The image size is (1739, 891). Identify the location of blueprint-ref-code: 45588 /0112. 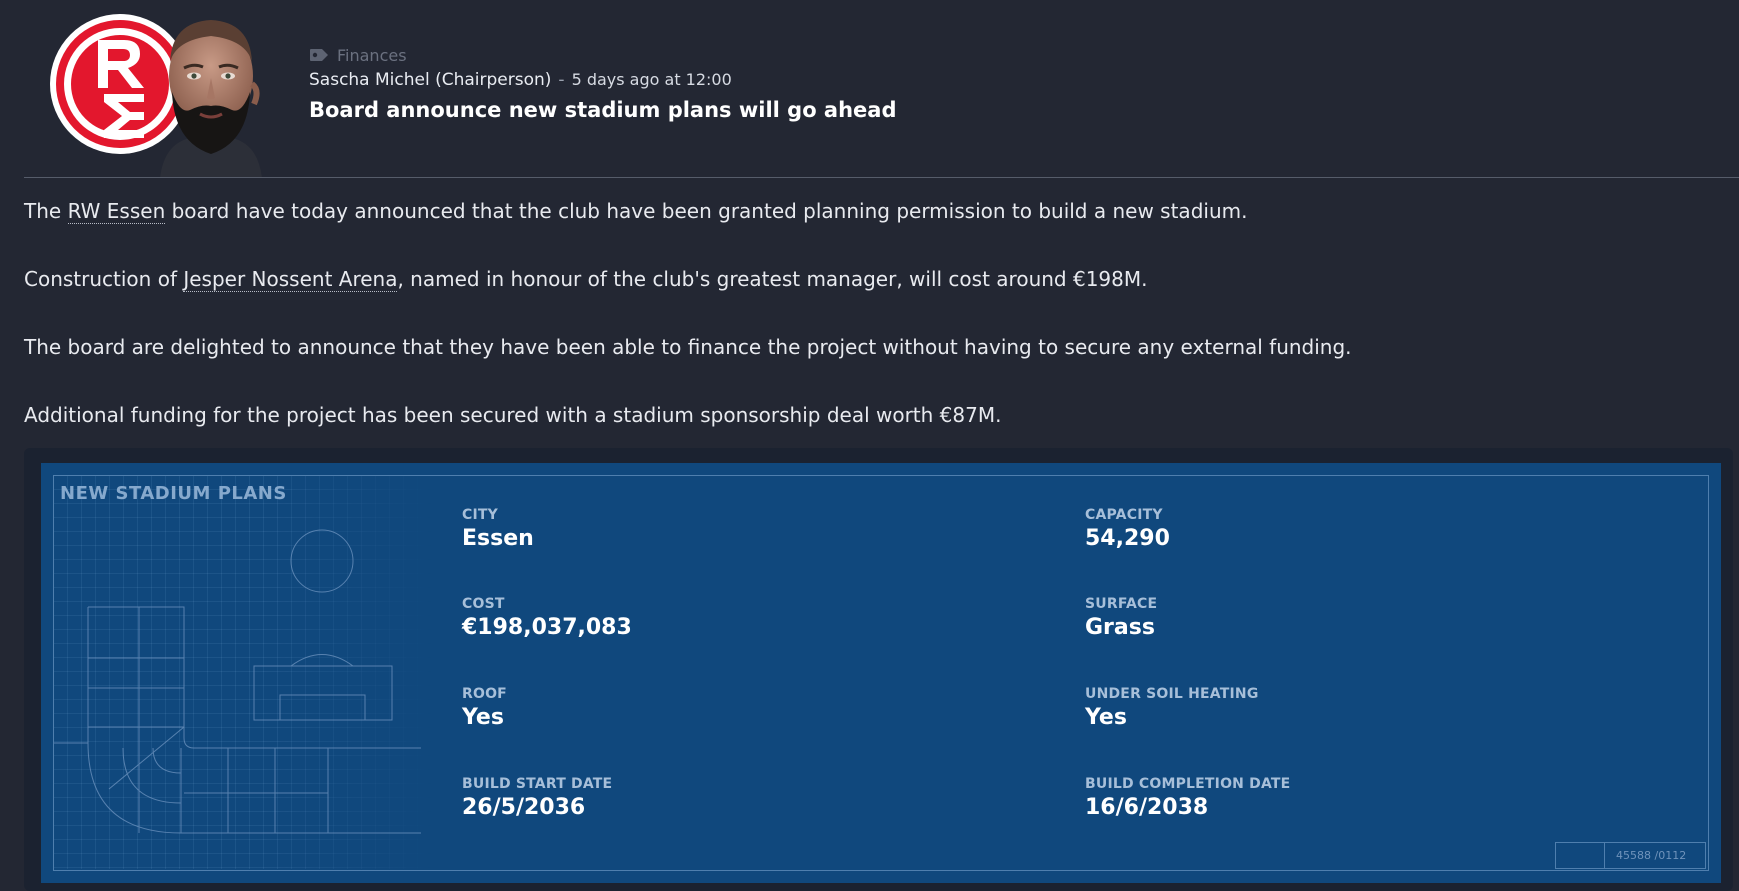
(1651, 855).